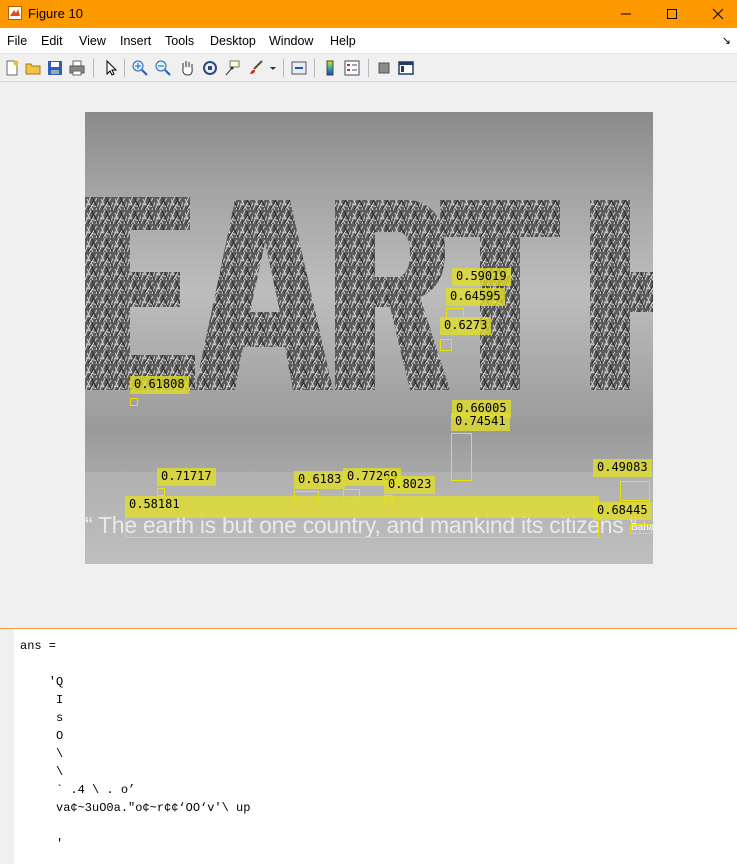 The height and width of the screenshot is (864, 737). I want to click on detection-label: 0.8023, so click(410, 485).